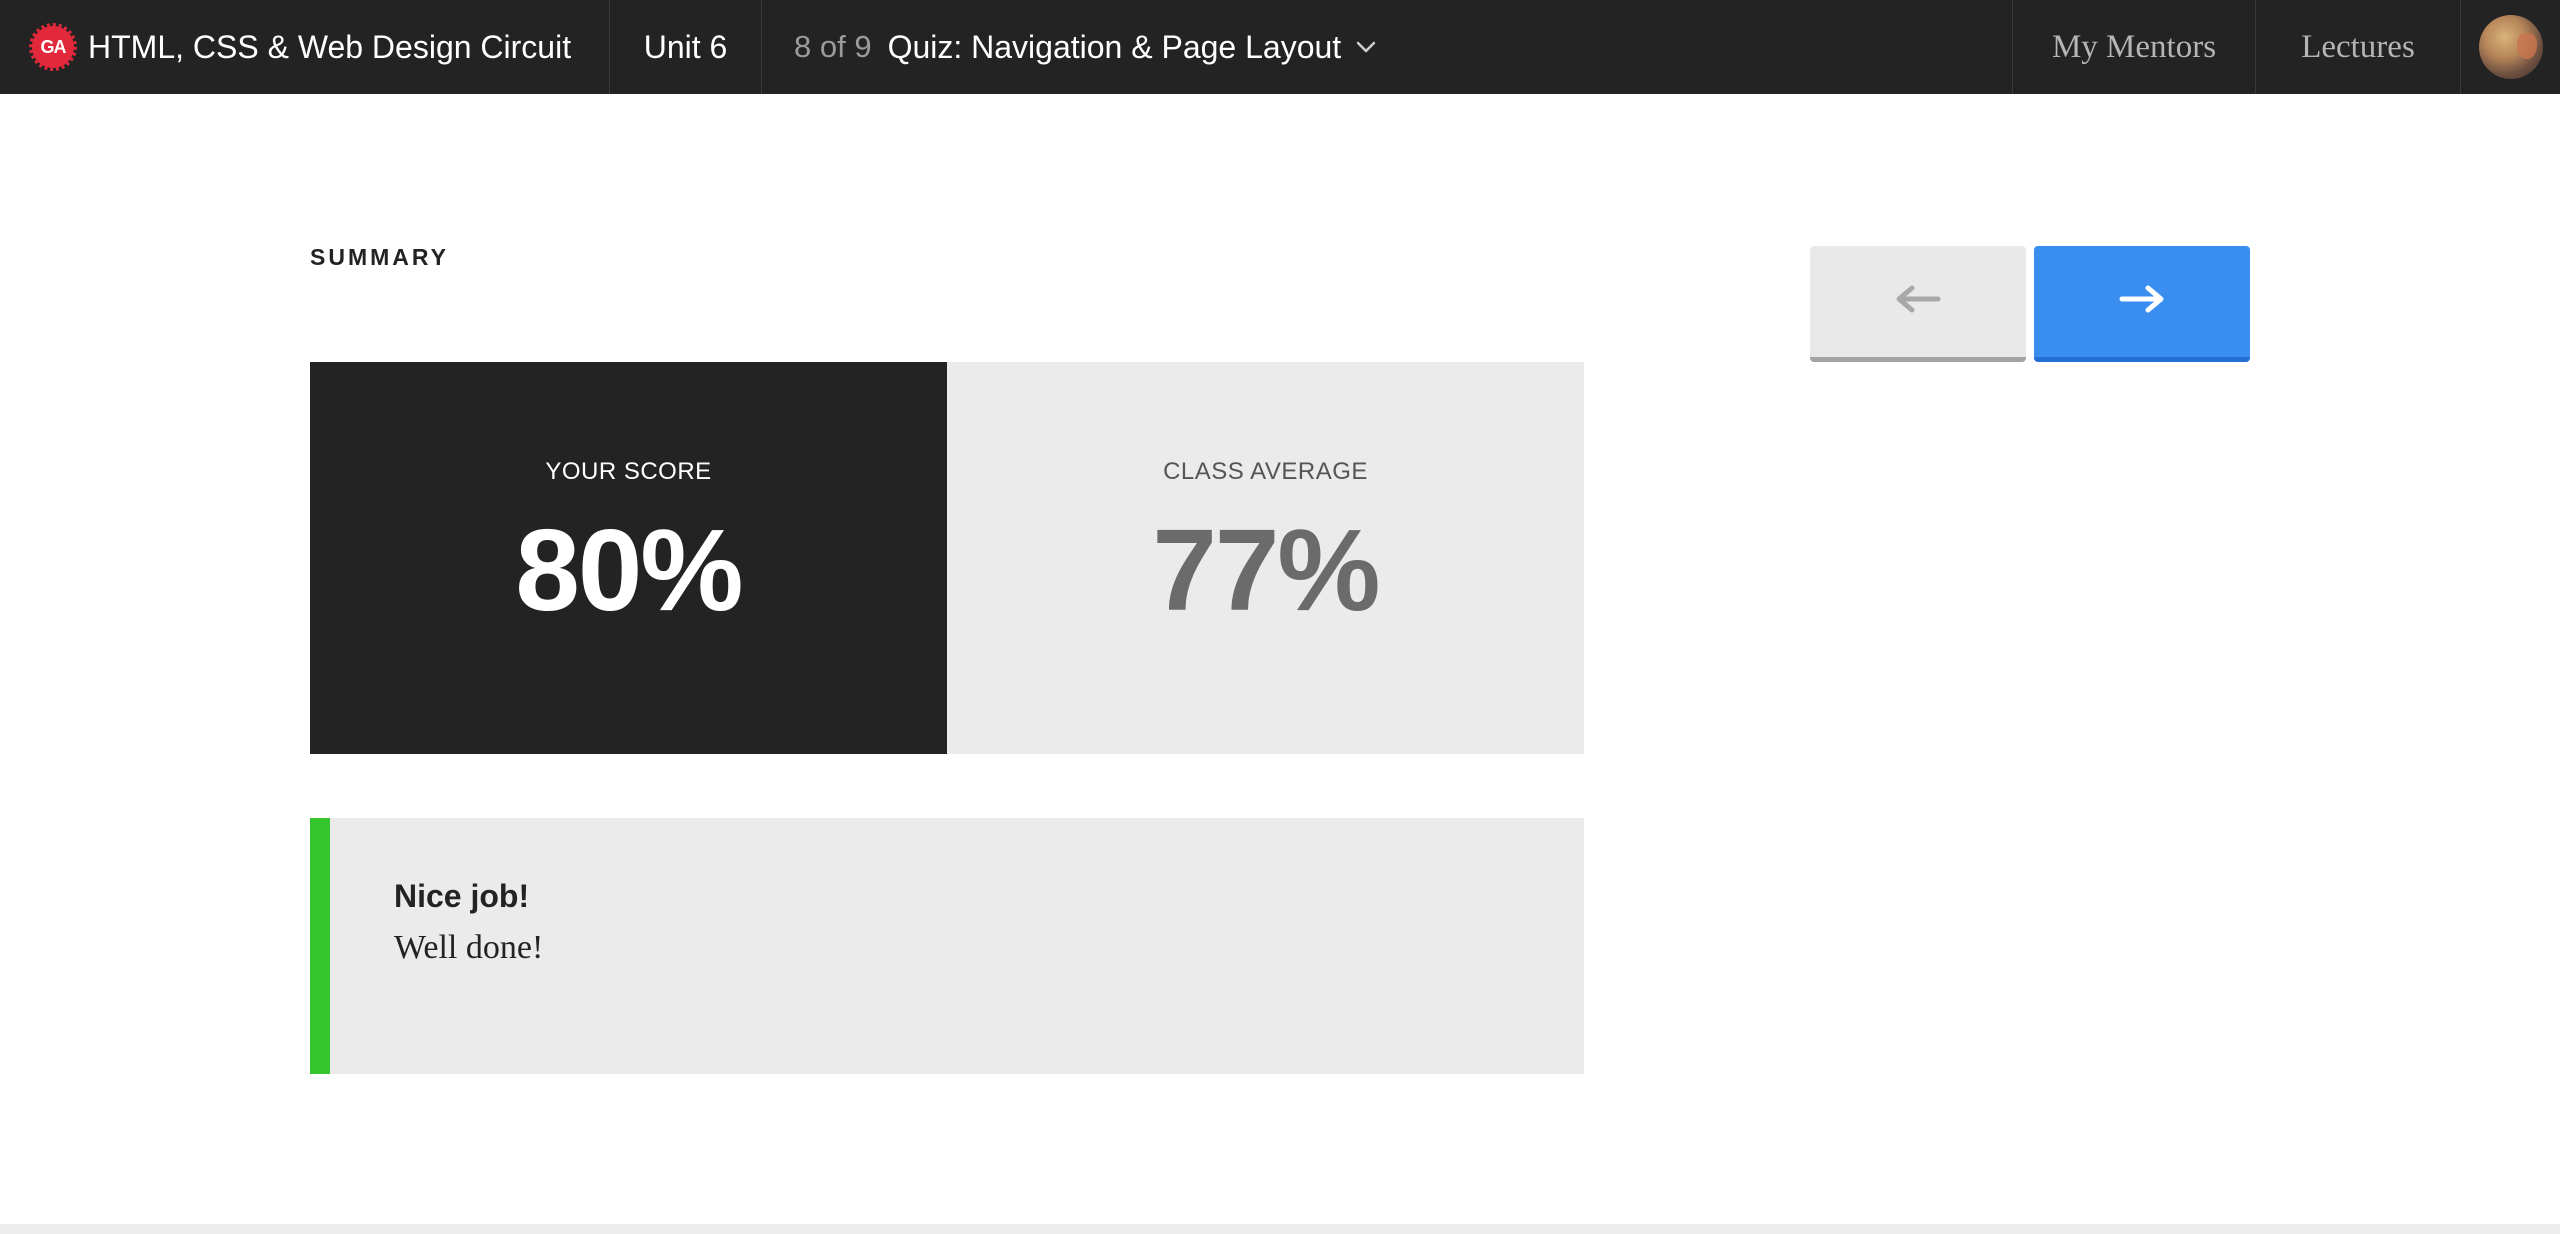 The image size is (2560, 1234). Describe the element at coordinates (462, 896) in the screenshot. I see `feedback-title: Nice job!` at that location.